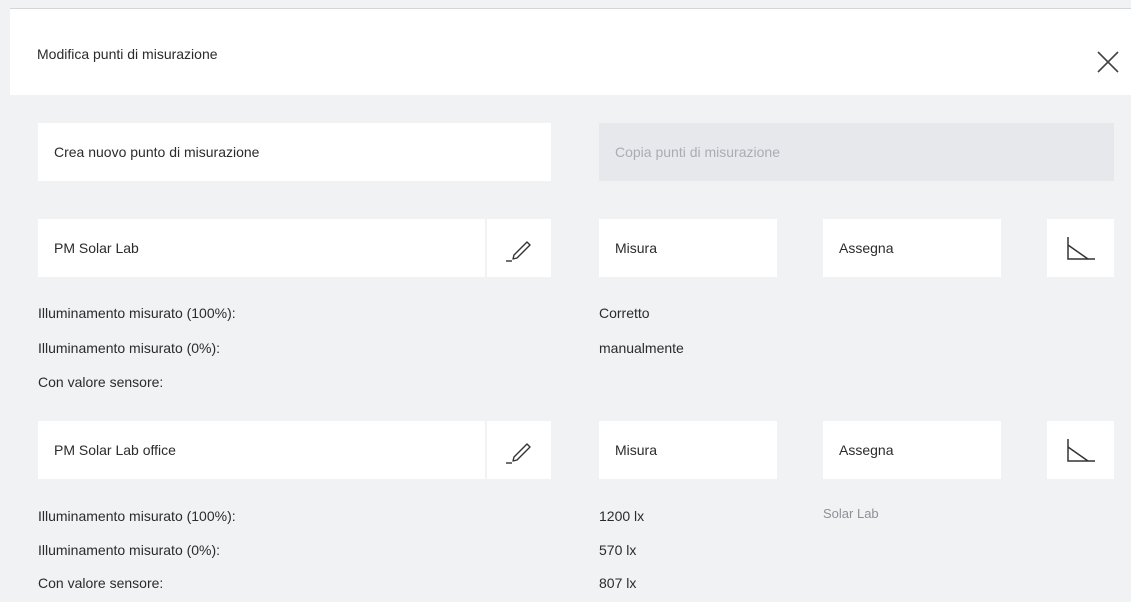  I want to click on dialog-header: Modifica punti di misurazione, so click(570, 51).